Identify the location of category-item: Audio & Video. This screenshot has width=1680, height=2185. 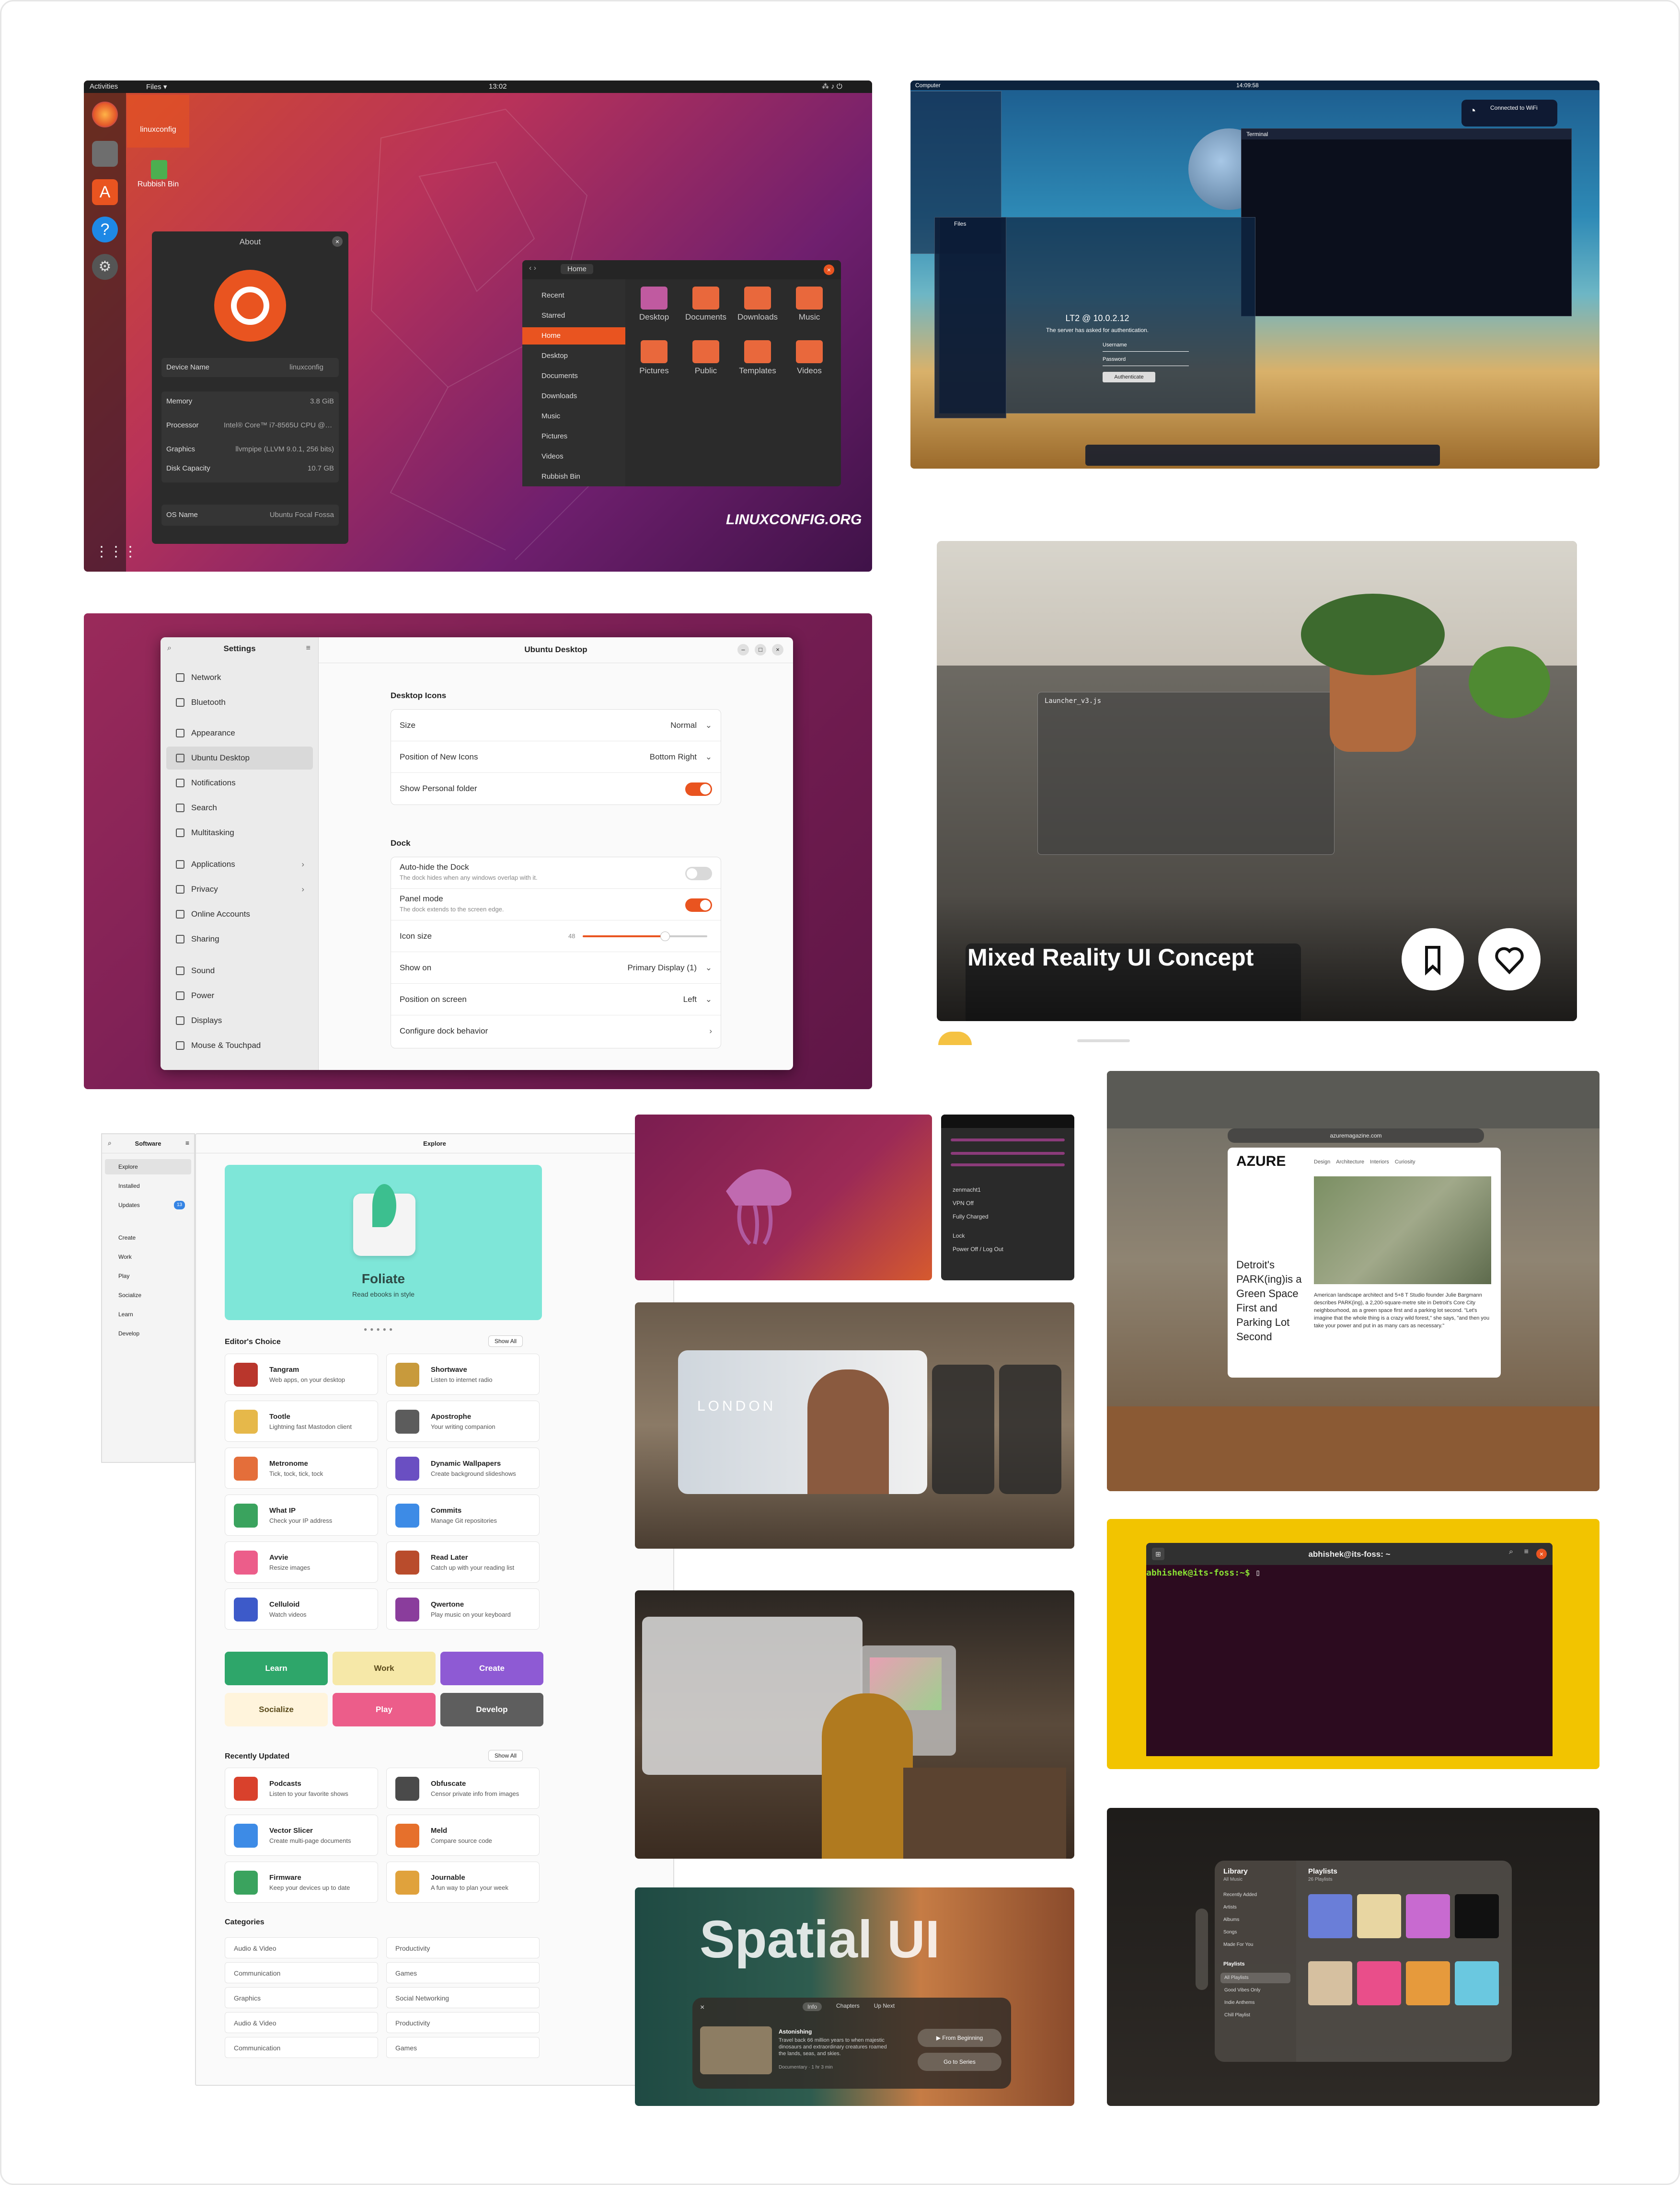
(301, 1947).